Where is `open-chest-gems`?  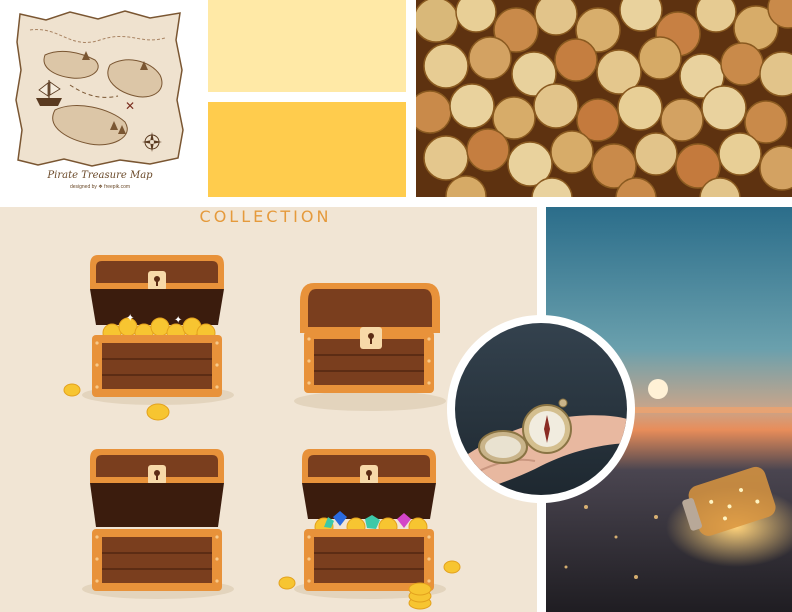 open-chest-gems is located at coordinates (370, 524).